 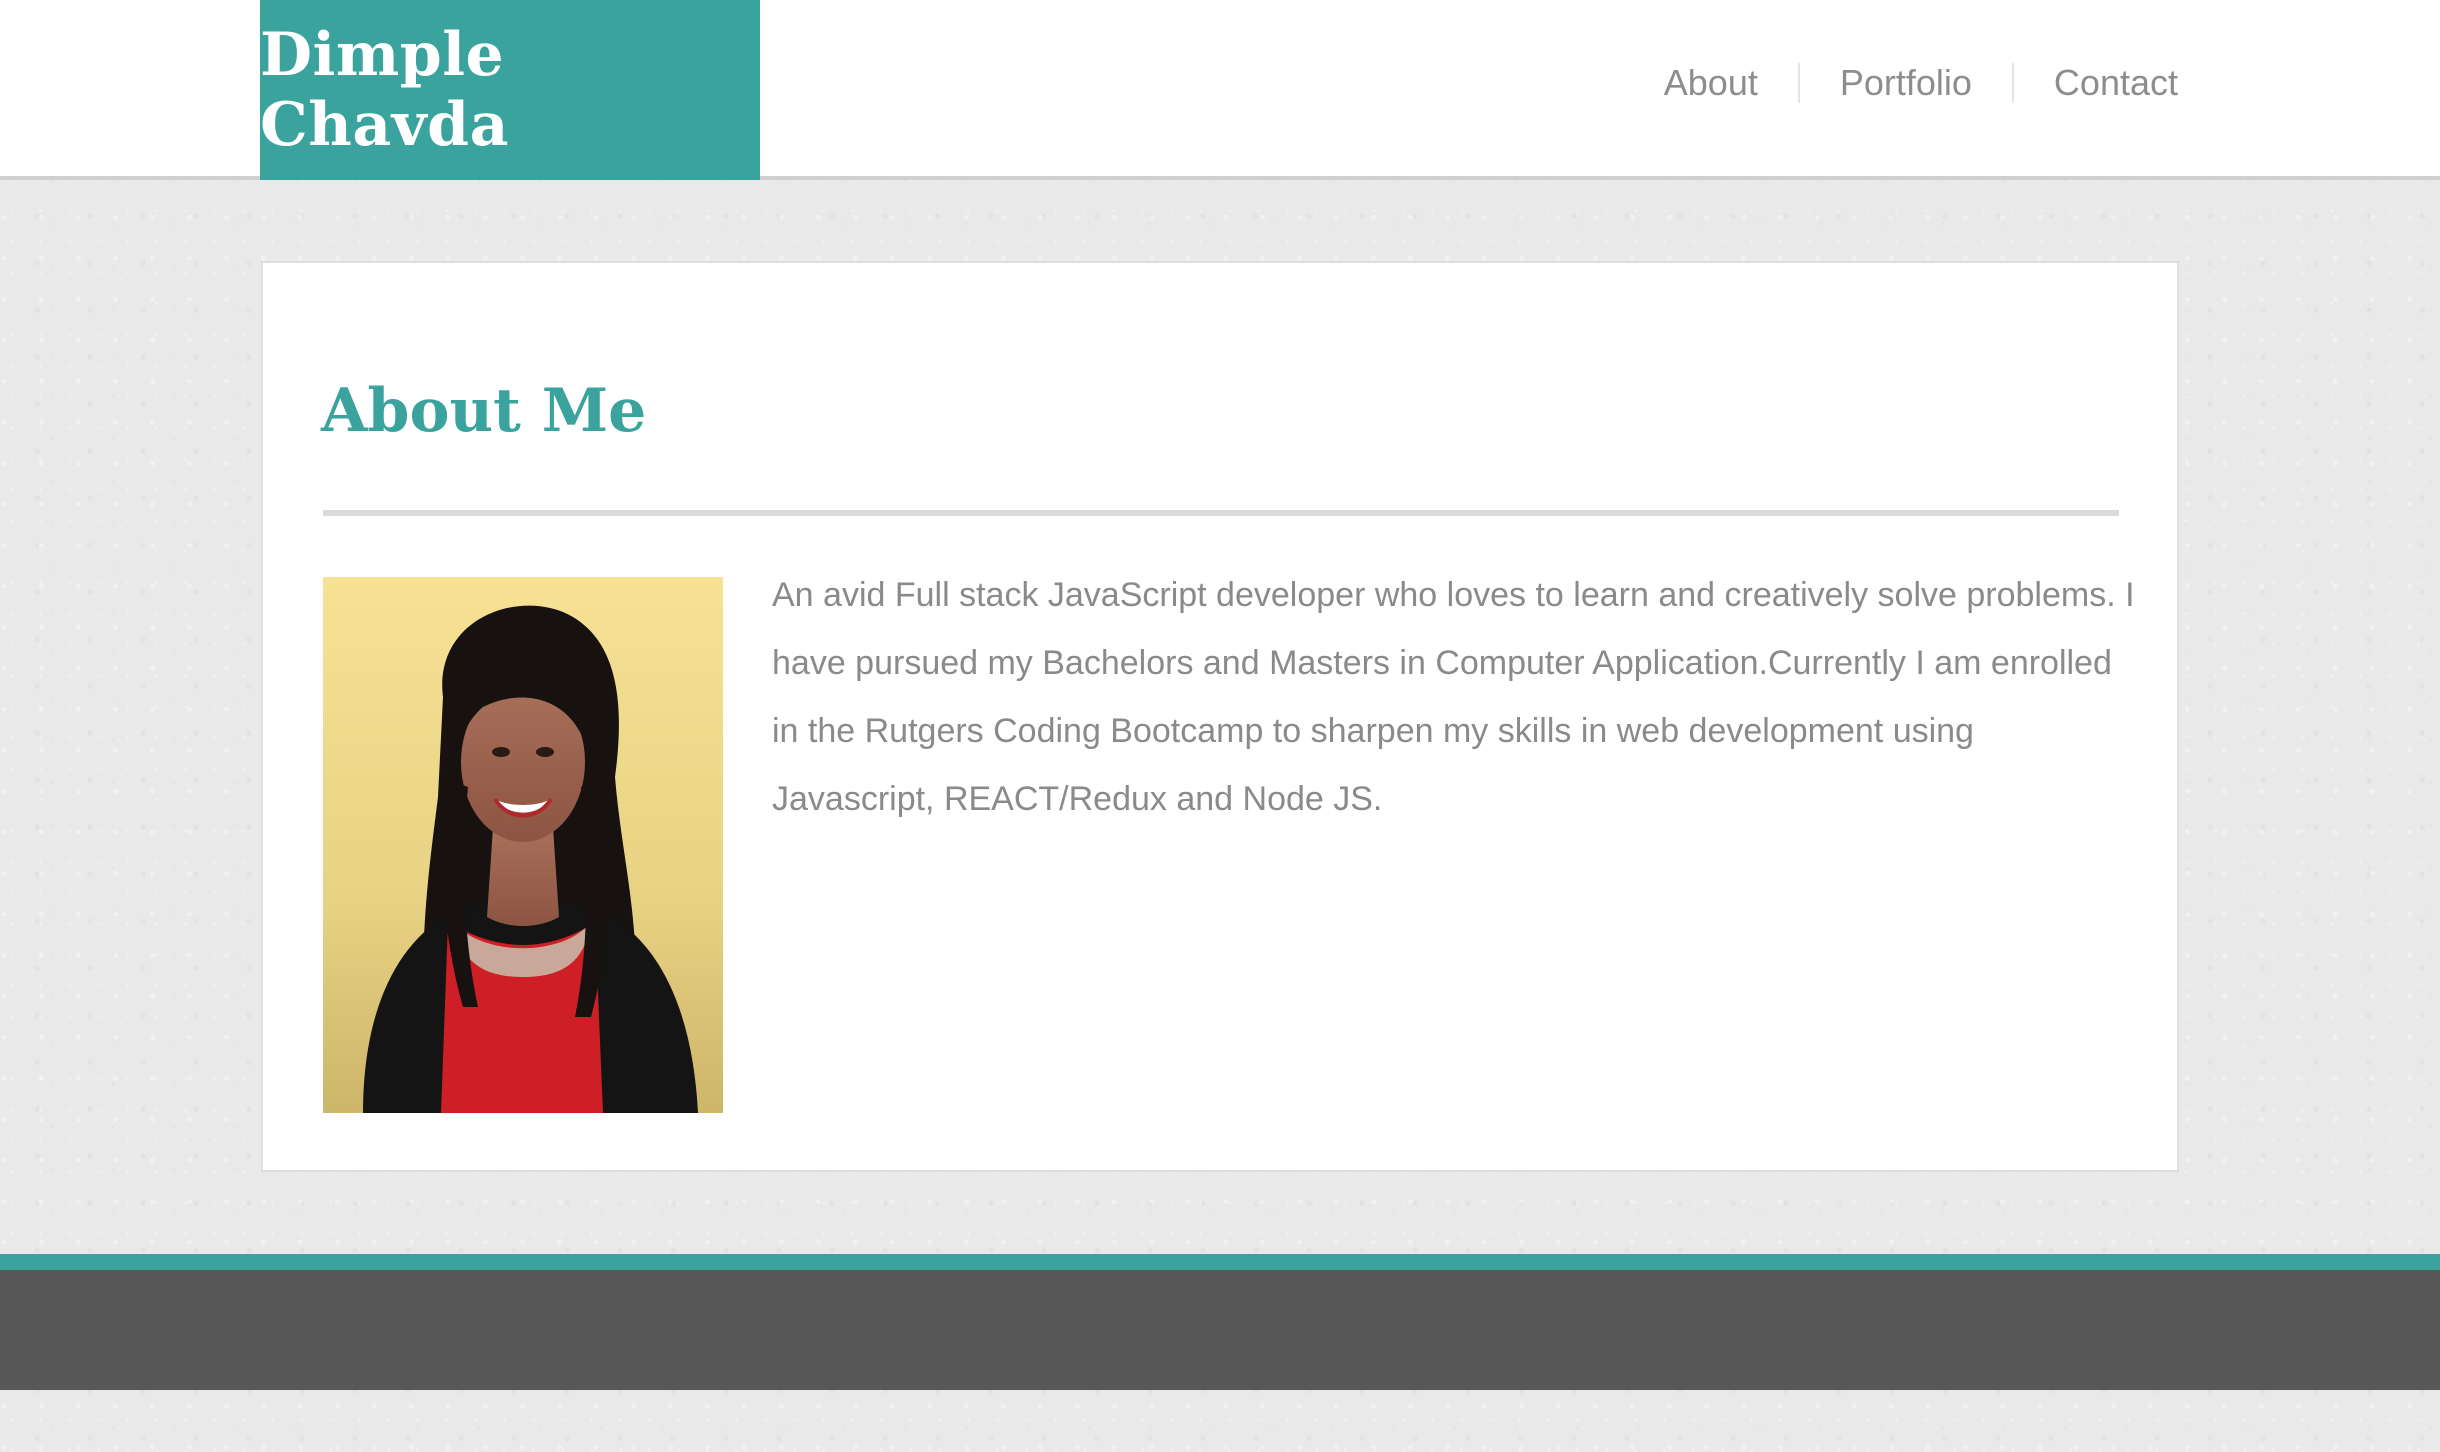 What do you see at coordinates (1220, 90) in the screenshot?
I see `site-header: Dimple Chavda About Portfolio Contact` at bounding box center [1220, 90].